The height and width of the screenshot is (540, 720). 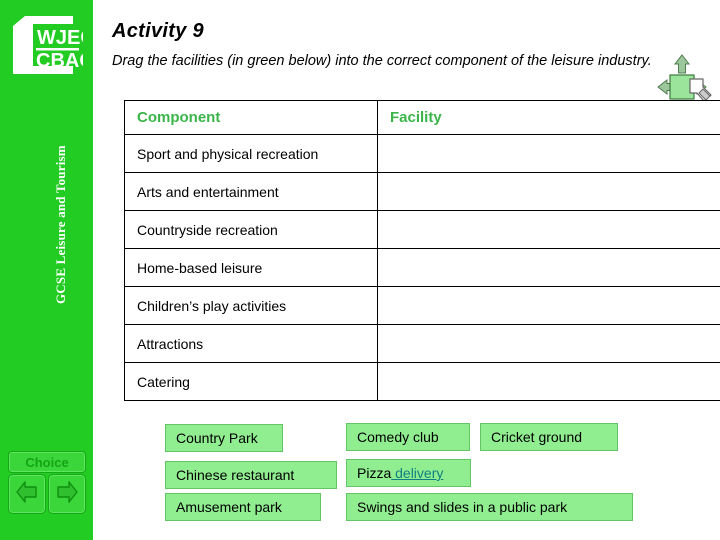 What do you see at coordinates (408, 437) in the screenshot?
I see `facility-chip-comedy-club: Comedy club` at bounding box center [408, 437].